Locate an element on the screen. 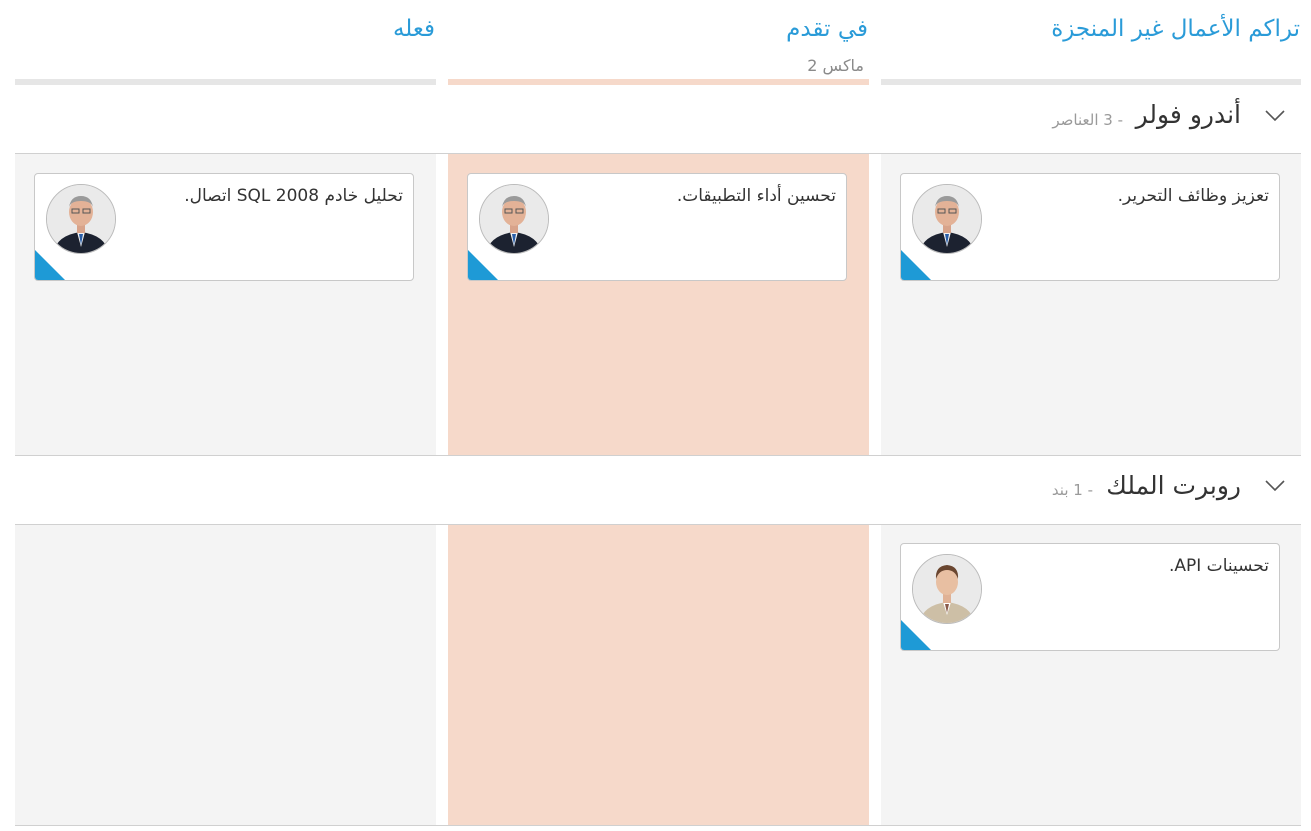  card-title: تعزيز وظائف التحرير. is located at coordinates (1193, 196).